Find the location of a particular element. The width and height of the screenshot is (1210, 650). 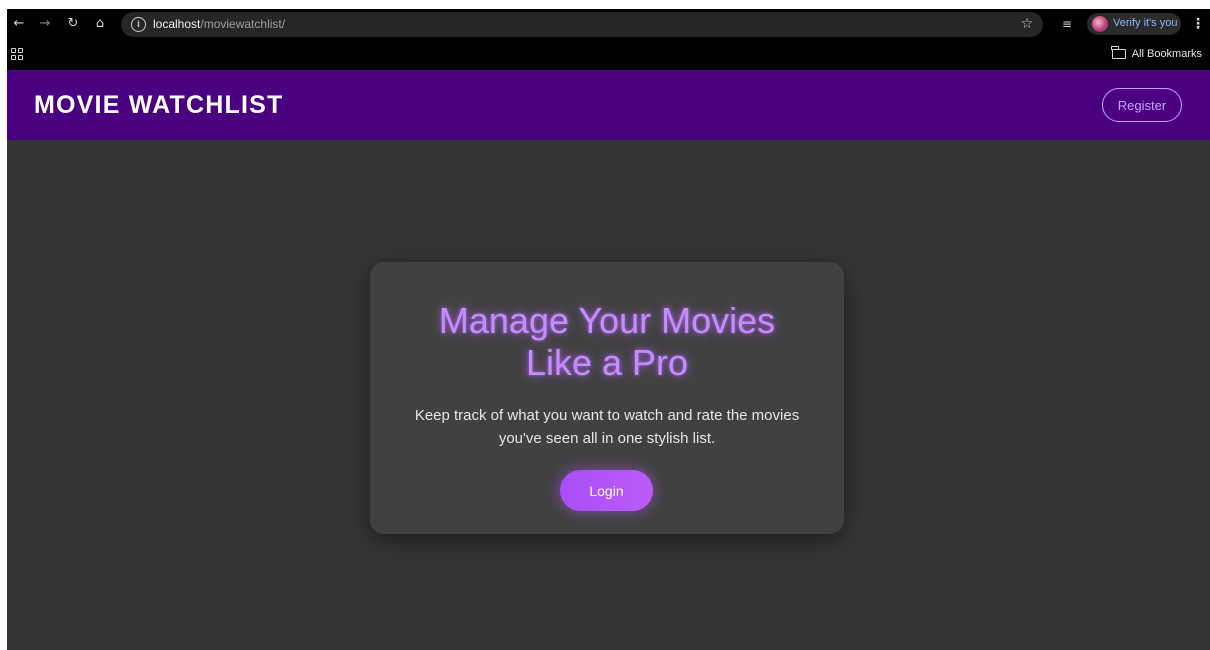

reading-list-icon: ≡ is located at coordinates (1067, 24).